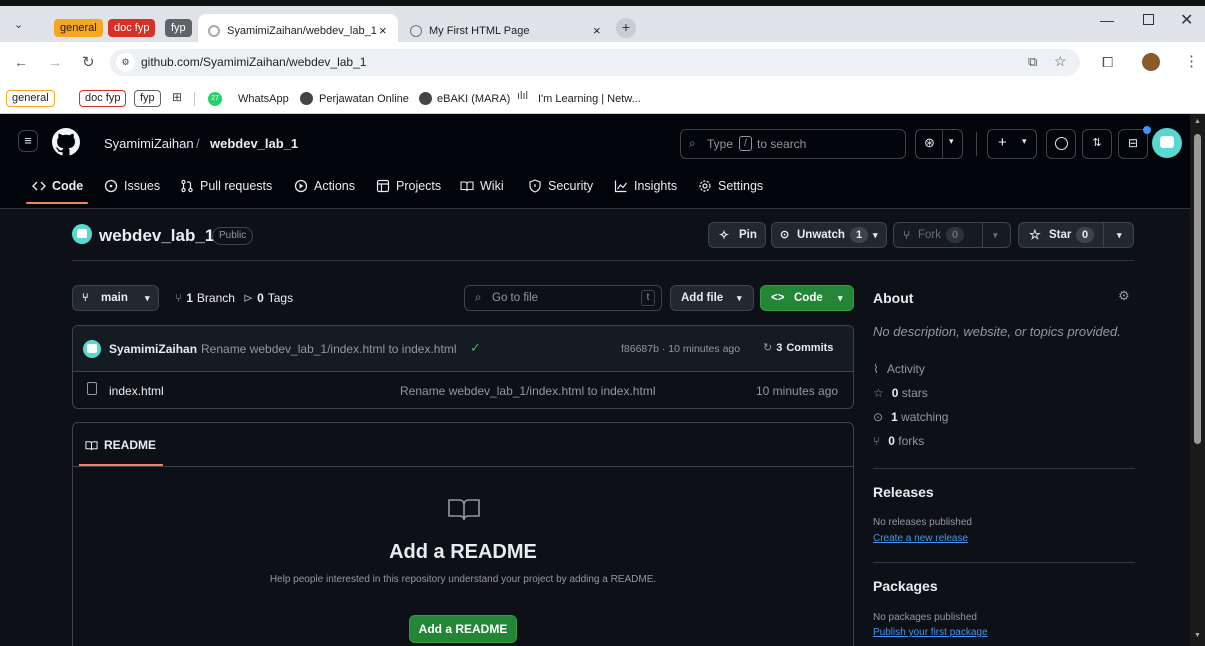 The height and width of the screenshot is (646, 1205). Describe the element at coordinates (82, 234) in the screenshot. I see `repo-owner-avatar` at that location.